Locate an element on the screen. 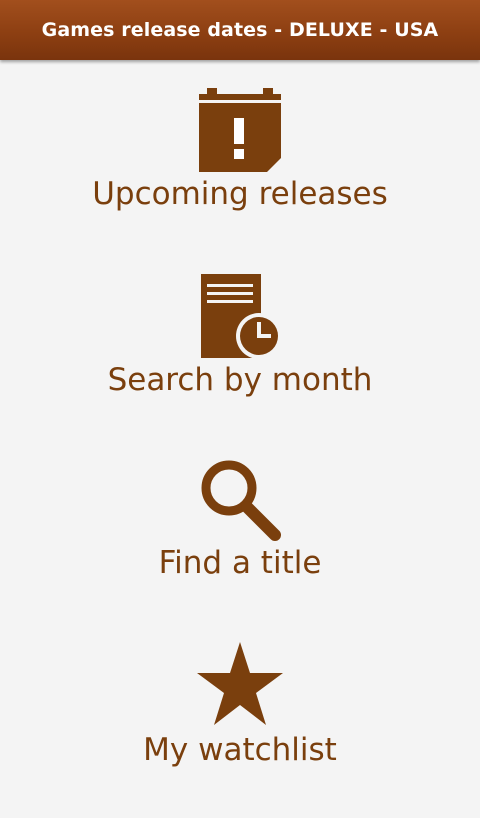  app-title: Games release dates - DELUXE - USA is located at coordinates (240, 30).